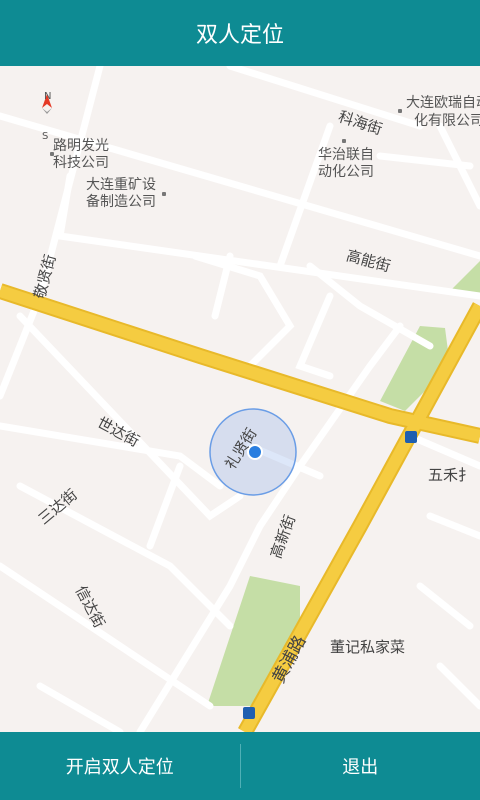 The height and width of the screenshot is (800, 480). What do you see at coordinates (81, 163) in the screenshot?
I see `poi-label: 科技公司` at bounding box center [81, 163].